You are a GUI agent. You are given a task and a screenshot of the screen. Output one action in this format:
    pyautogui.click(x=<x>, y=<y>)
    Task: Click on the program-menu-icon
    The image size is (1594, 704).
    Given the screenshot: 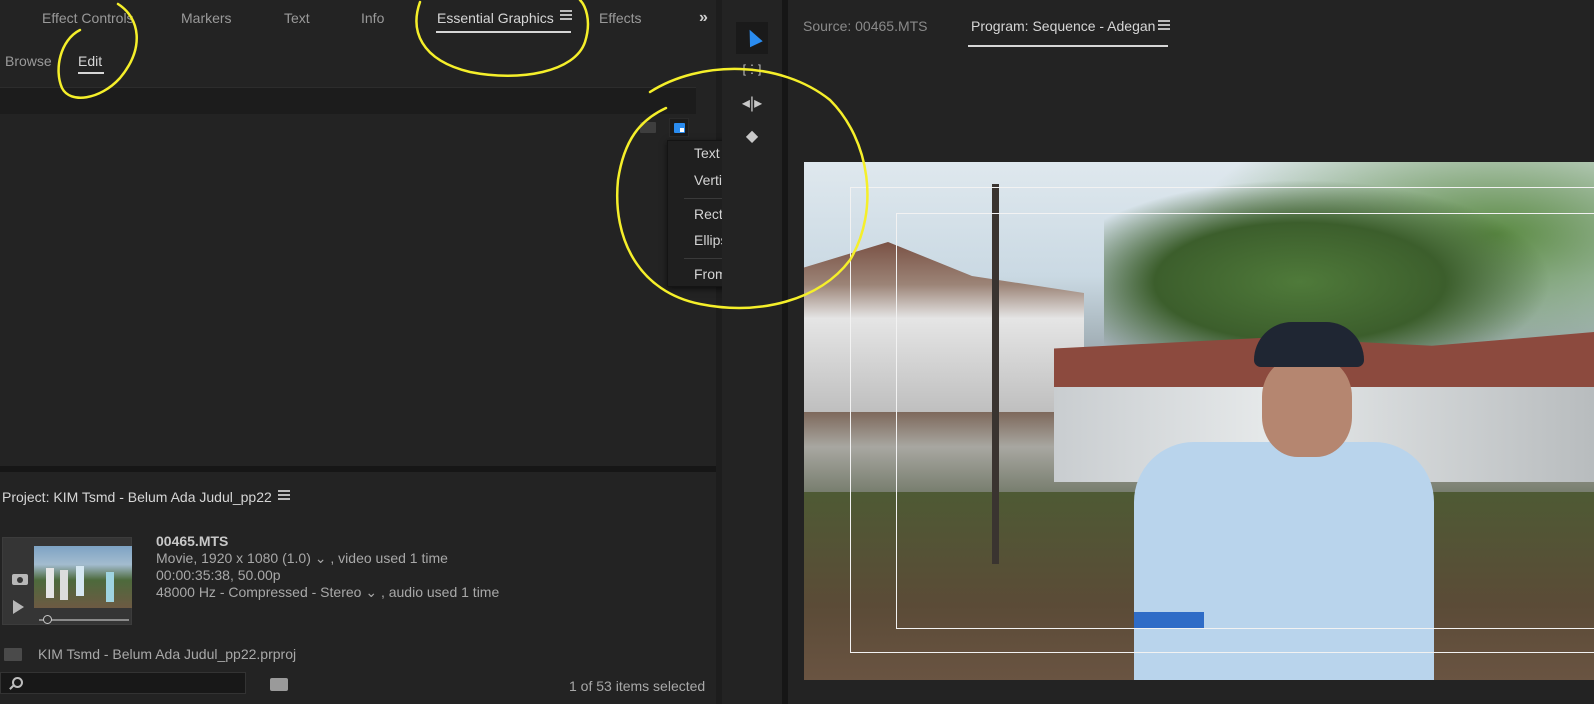 What is the action you would take?
    pyautogui.click(x=1164, y=27)
    